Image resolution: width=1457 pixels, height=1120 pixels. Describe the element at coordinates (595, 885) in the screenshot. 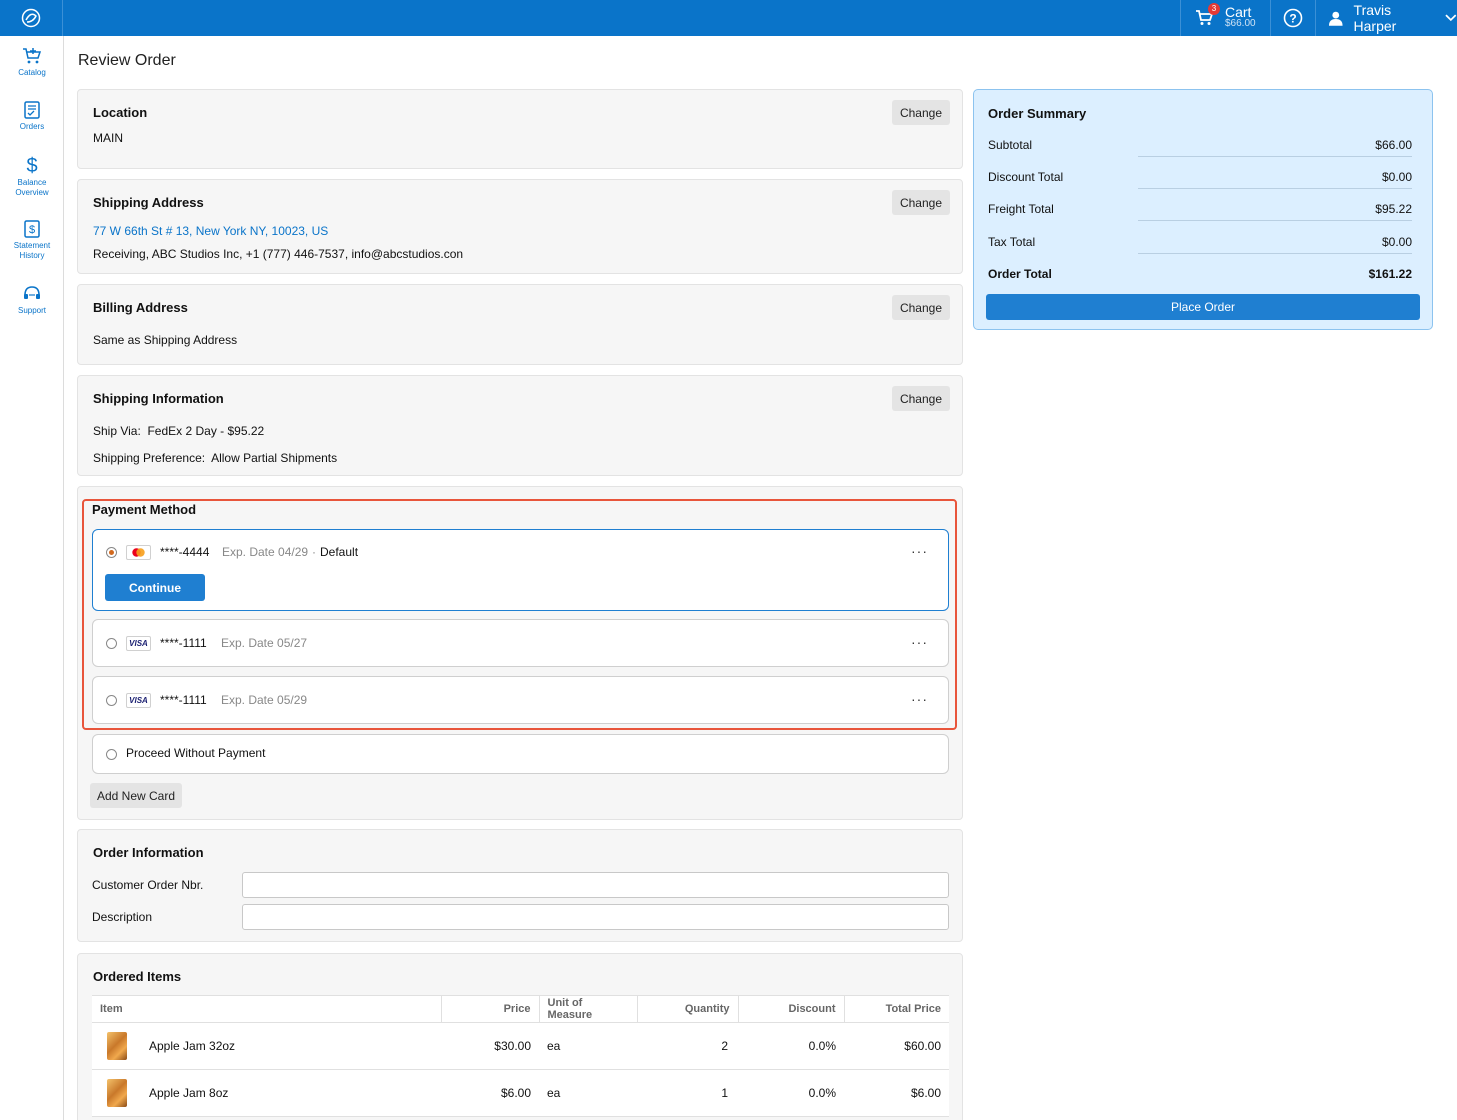

I see `customer-order-input` at that location.